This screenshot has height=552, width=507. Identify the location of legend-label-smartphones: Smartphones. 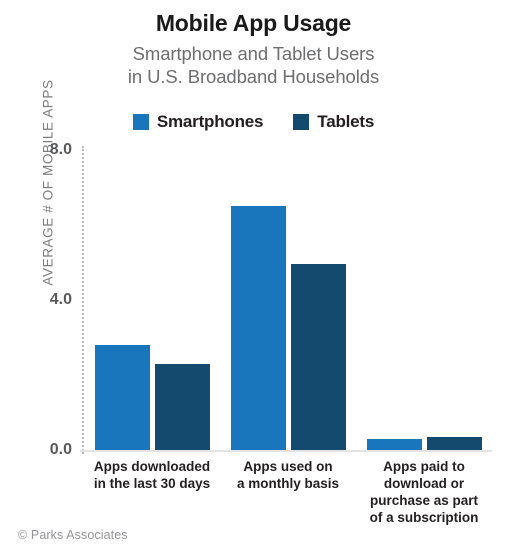
(210, 121).